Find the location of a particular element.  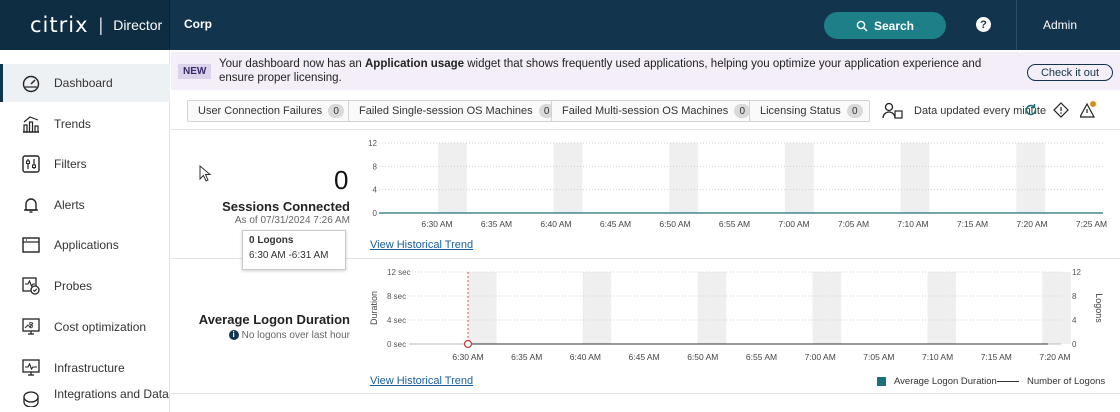

user-menu: Admin is located at coordinates (1068, 25).